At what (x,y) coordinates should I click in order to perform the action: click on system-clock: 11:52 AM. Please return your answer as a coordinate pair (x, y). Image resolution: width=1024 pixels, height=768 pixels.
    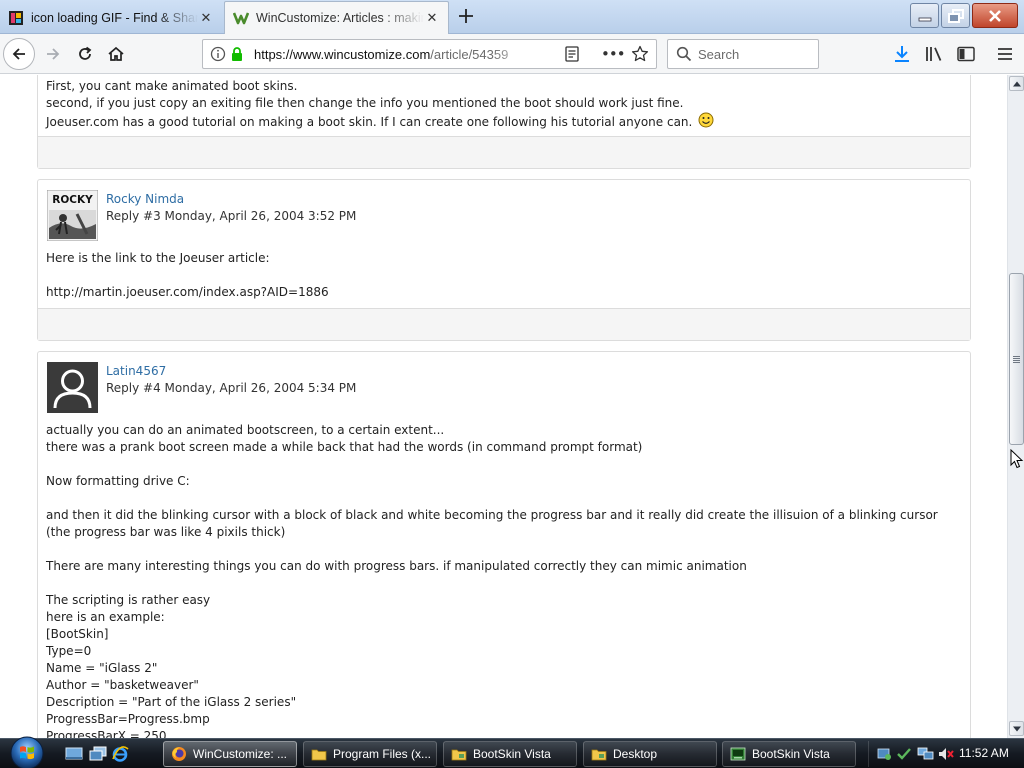
    Looking at the image, I should click on (984, 753).